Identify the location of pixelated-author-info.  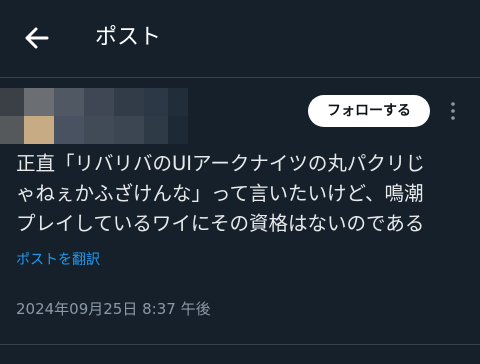
(94, 116).